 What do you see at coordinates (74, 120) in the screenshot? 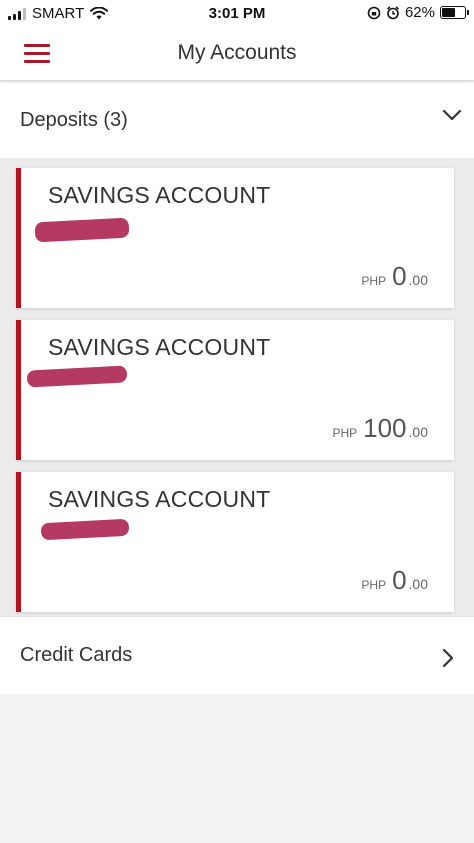
I see `deposits-label: Deposits (3)` at bounding box center [74, 120].